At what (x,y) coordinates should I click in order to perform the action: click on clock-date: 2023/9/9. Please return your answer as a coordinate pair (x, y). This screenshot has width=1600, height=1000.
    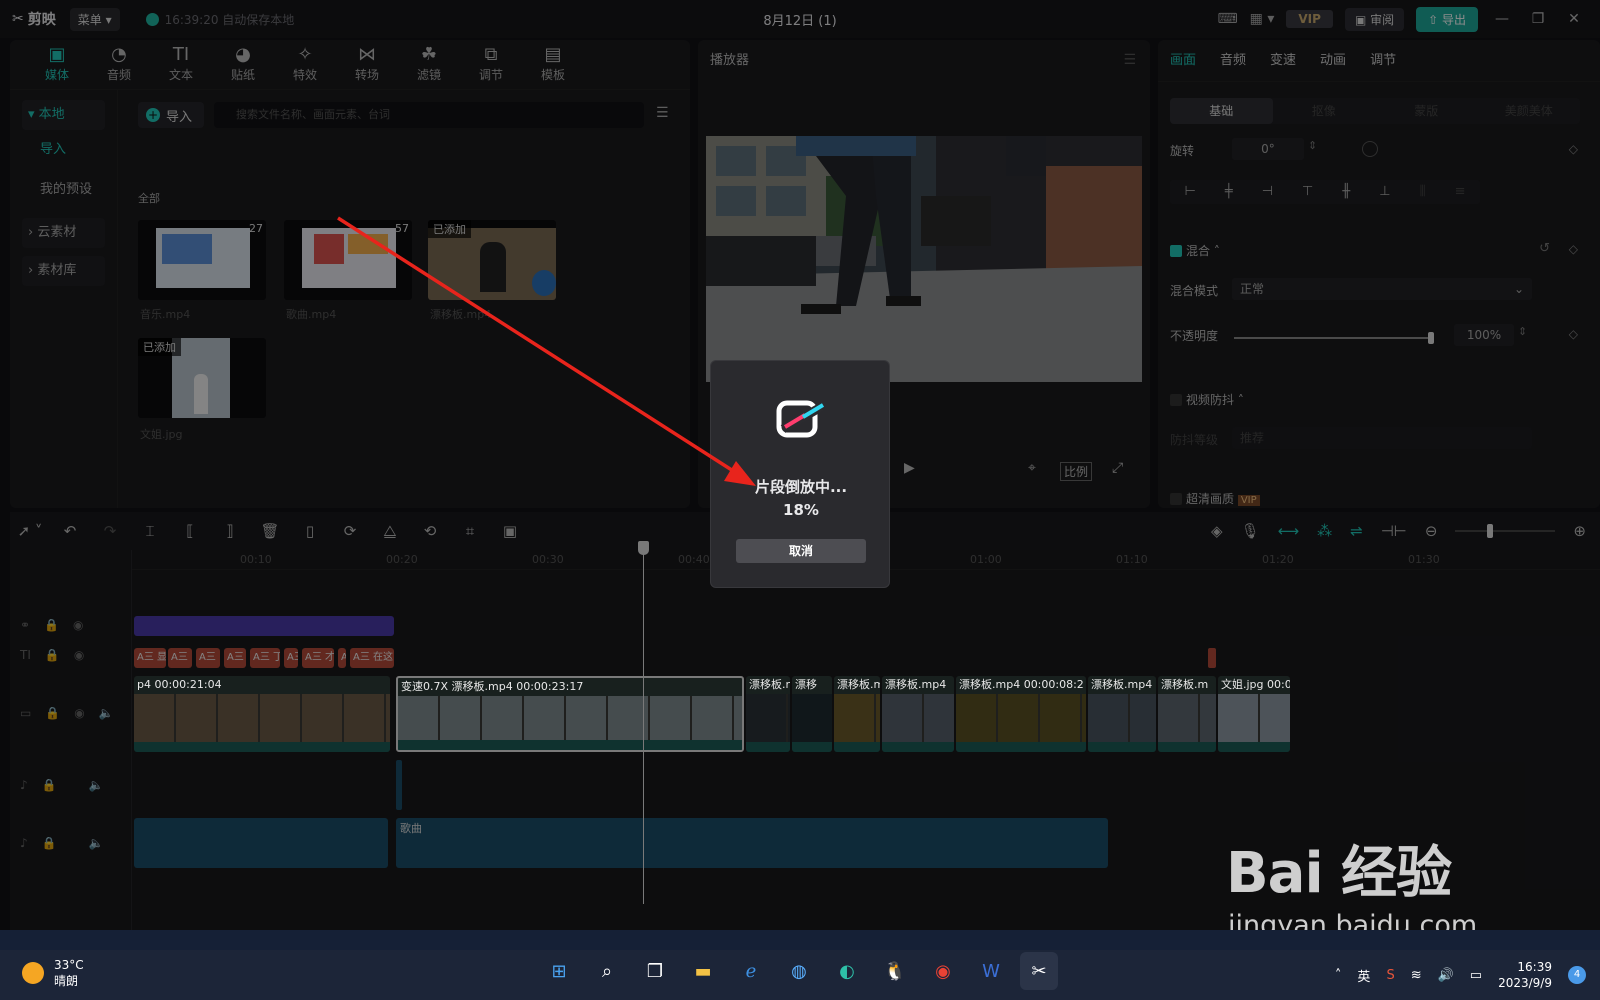
    Looking at the image, I should click on (1525, 983).